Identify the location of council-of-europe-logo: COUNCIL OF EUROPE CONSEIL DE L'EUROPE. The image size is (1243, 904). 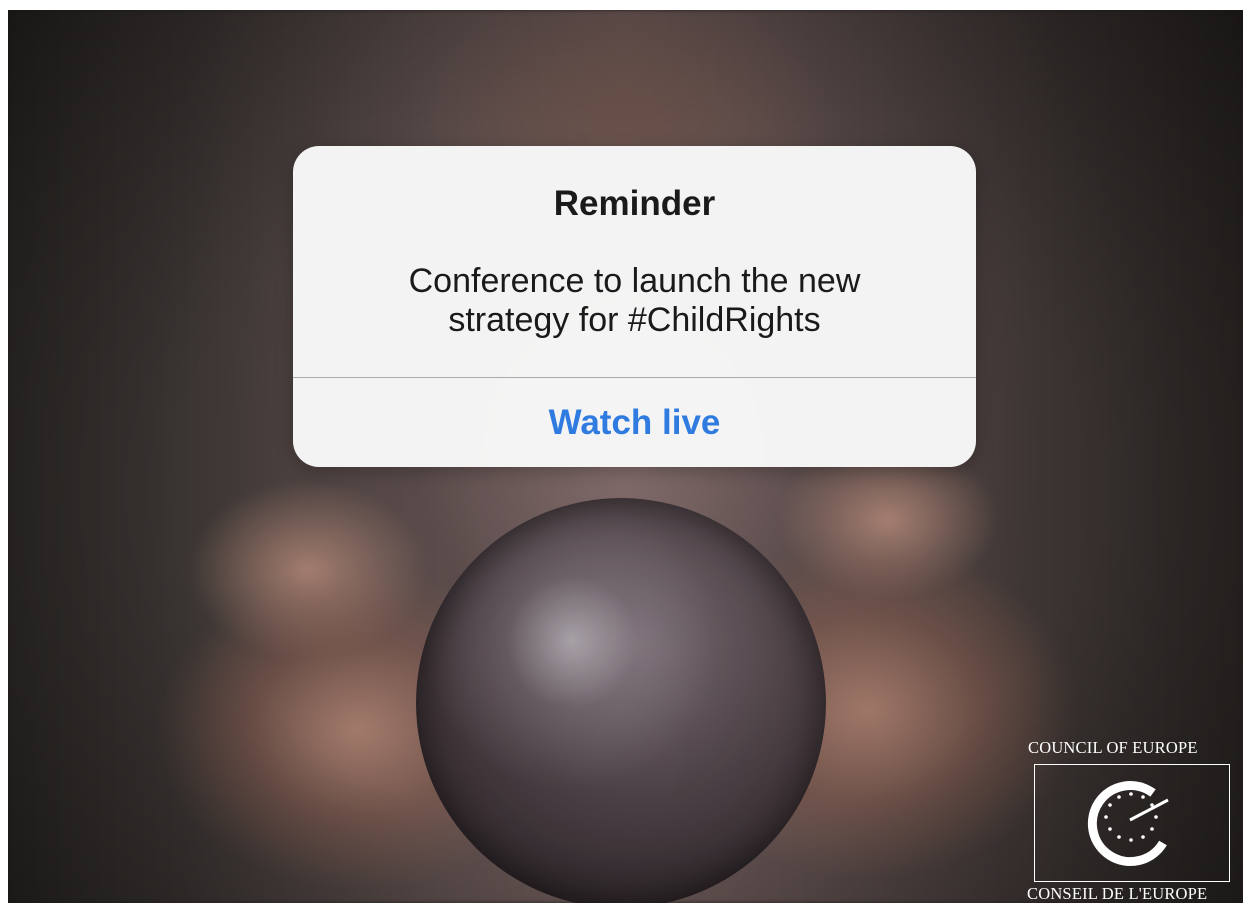
(1133, 820).